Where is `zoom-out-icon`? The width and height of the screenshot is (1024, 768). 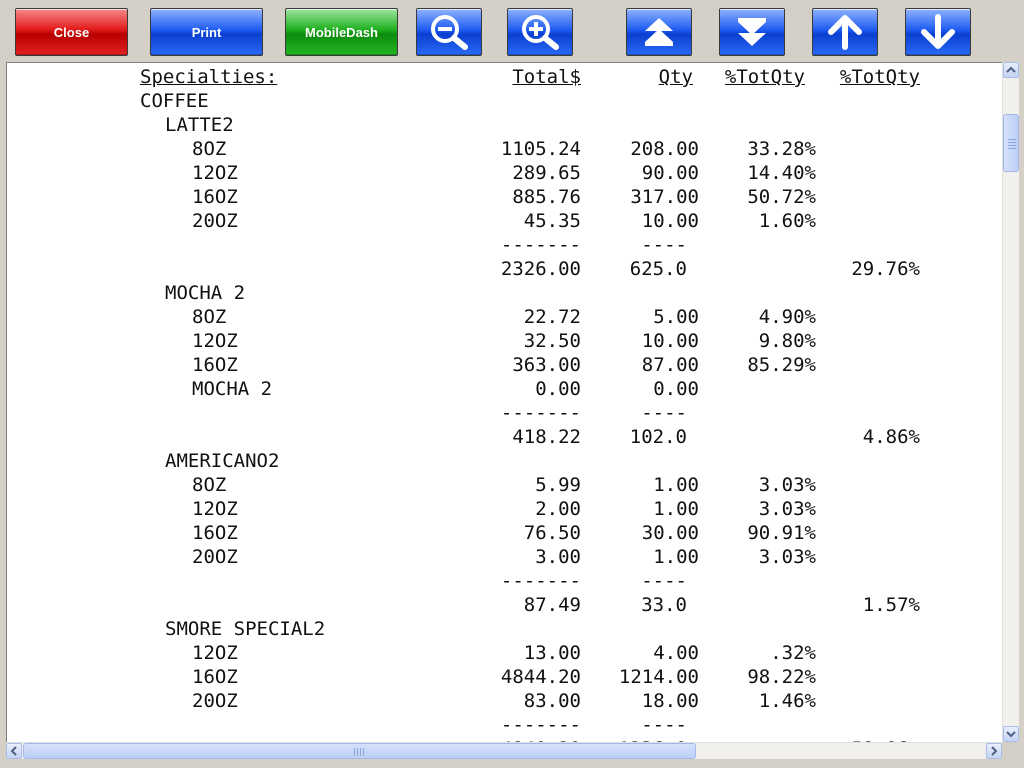
zoom-out-icon is located at coordinates (449, 32).